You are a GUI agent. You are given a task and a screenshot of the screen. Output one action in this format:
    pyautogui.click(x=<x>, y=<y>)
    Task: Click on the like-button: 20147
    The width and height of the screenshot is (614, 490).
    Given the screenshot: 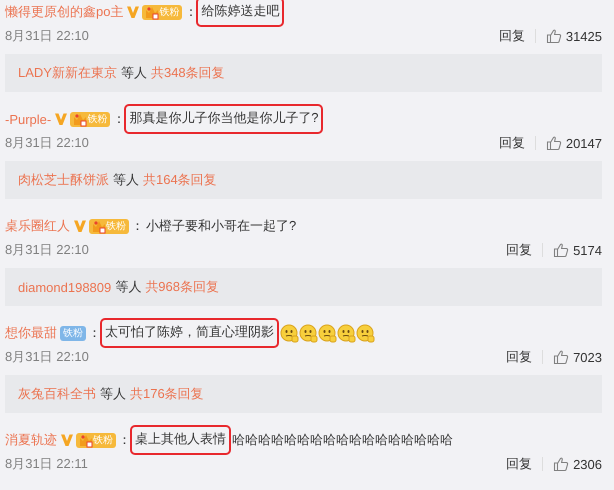 What is the action you would take?
    pyautogui.click(x=574, y=143)
    